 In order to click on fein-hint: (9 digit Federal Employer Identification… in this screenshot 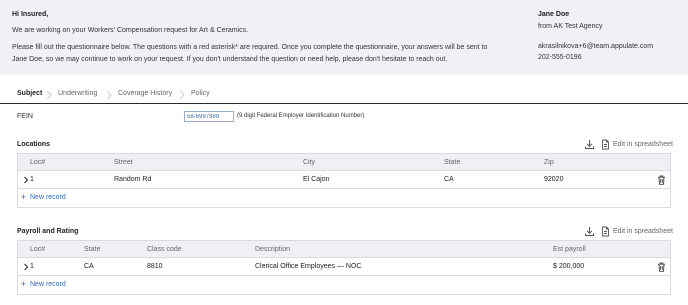, I will do `click(301, 116)`.